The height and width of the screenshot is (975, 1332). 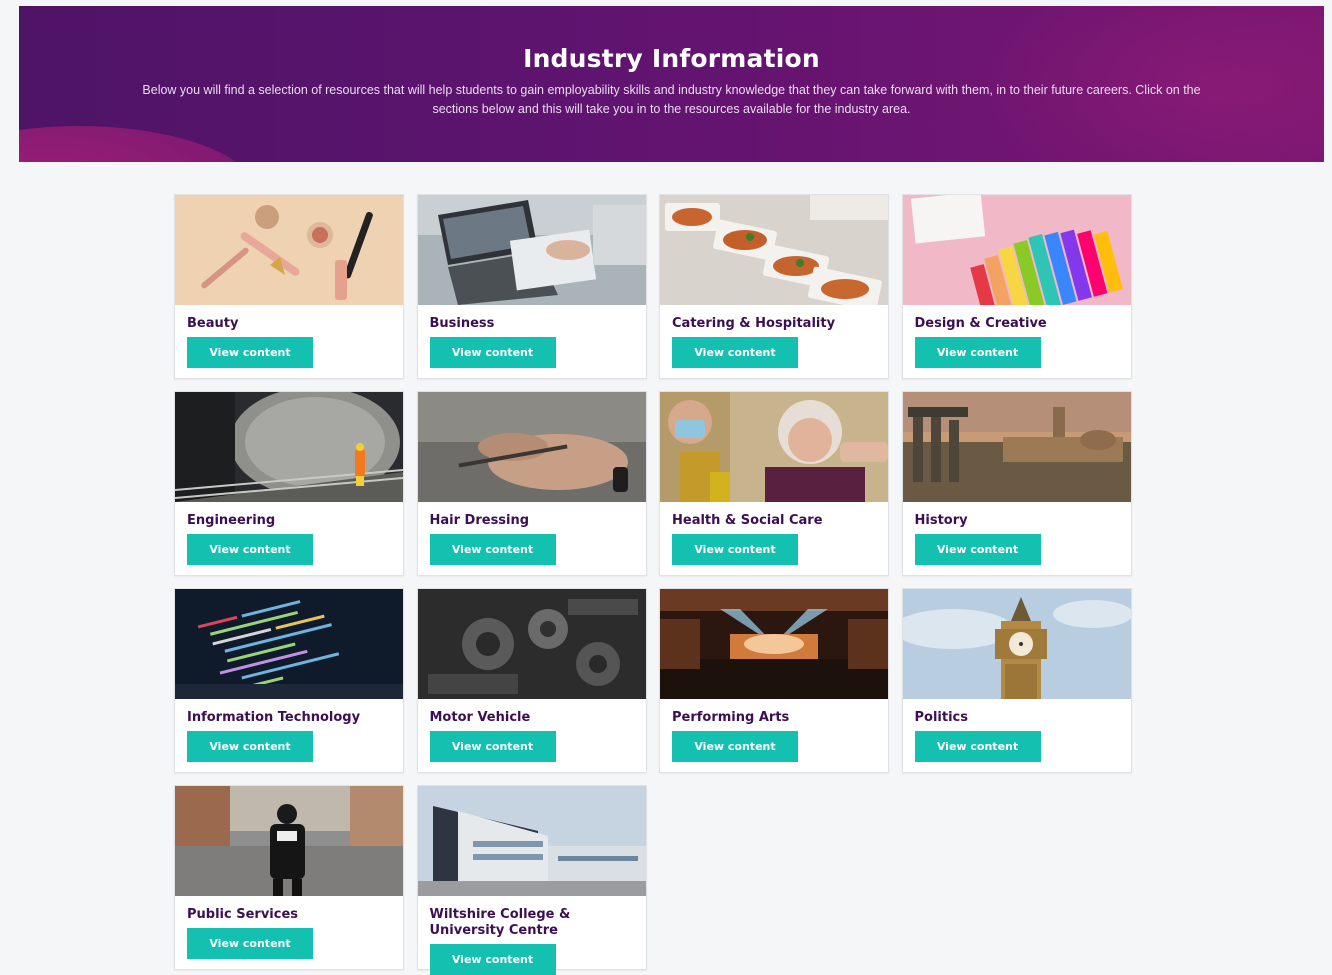 I want to click on industry-card-it: Information Technology View content, so click(x=289, y=680).